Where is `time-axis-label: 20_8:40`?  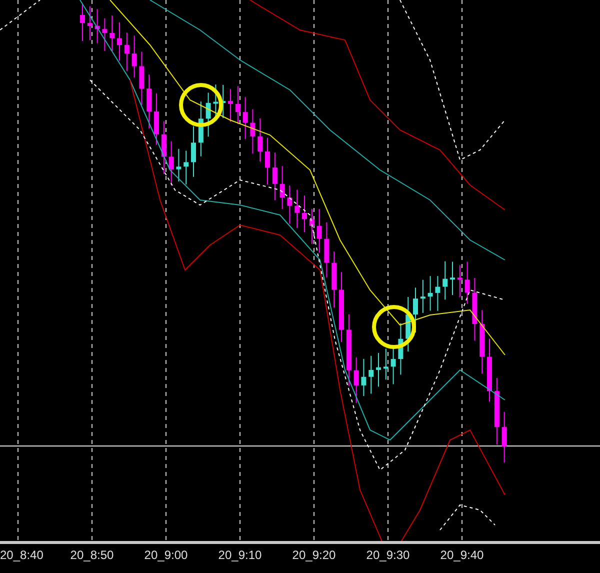 time-axis-label: 20_8:40 is located at coordinates (22, 555).